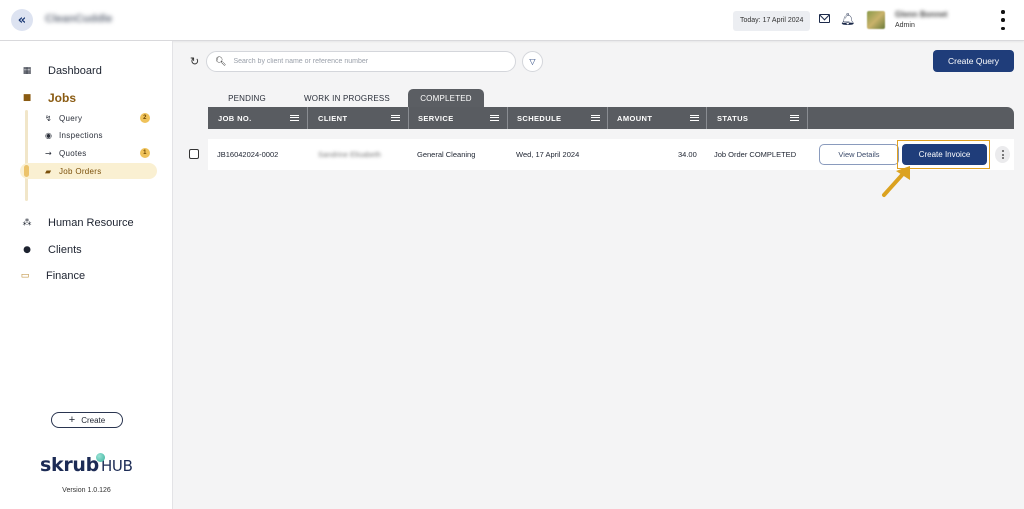 Image resolution: width=1024 pixels, height=509 pixels. What do you see at coordinates (145, 118) in the screenshot?
I see `query-count-badge: 2` at bounding box center [145, 118].